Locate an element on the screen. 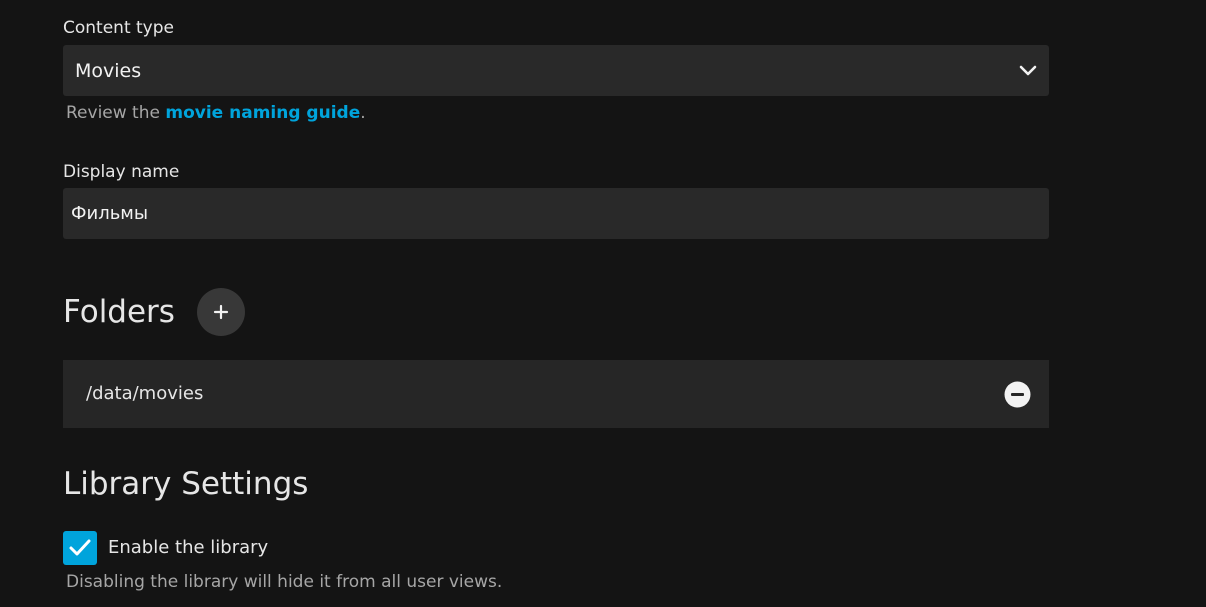  enable-library-checkbox is located at coordinates (80, 548).